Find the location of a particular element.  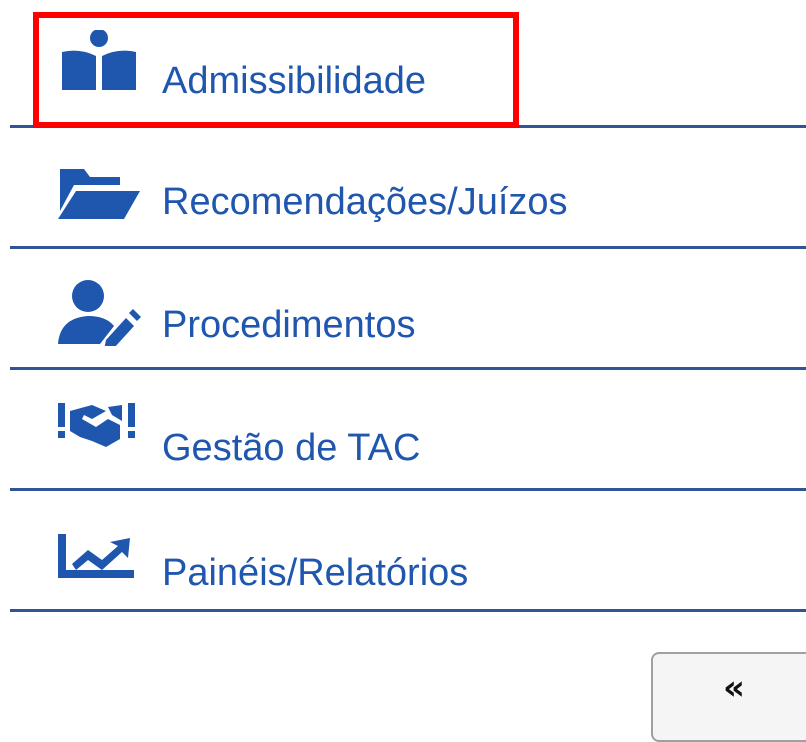

menu-item-label: Gestão de TAC is located at coordinates (291, 448).